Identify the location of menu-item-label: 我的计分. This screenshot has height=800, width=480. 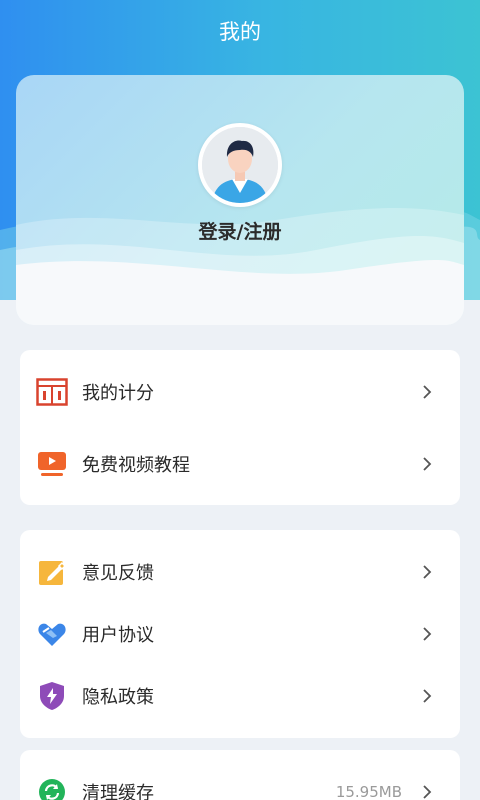
(118, 393).